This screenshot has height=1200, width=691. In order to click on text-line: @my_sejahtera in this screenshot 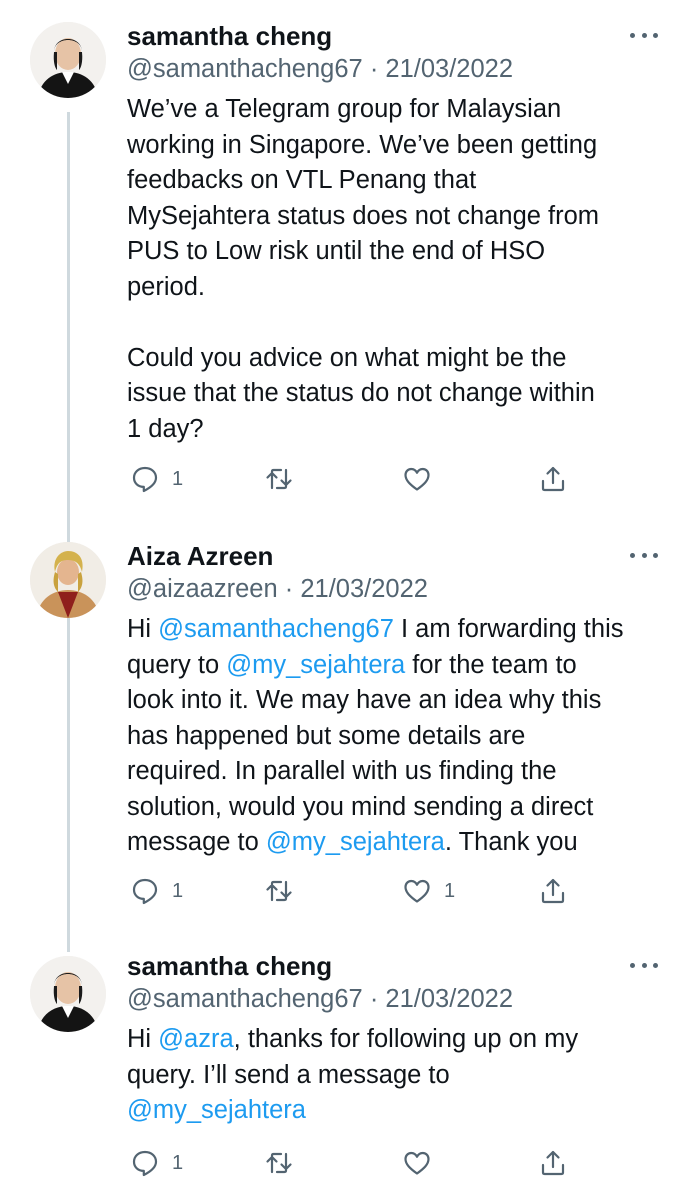, I will do `click(400, 1111)`.